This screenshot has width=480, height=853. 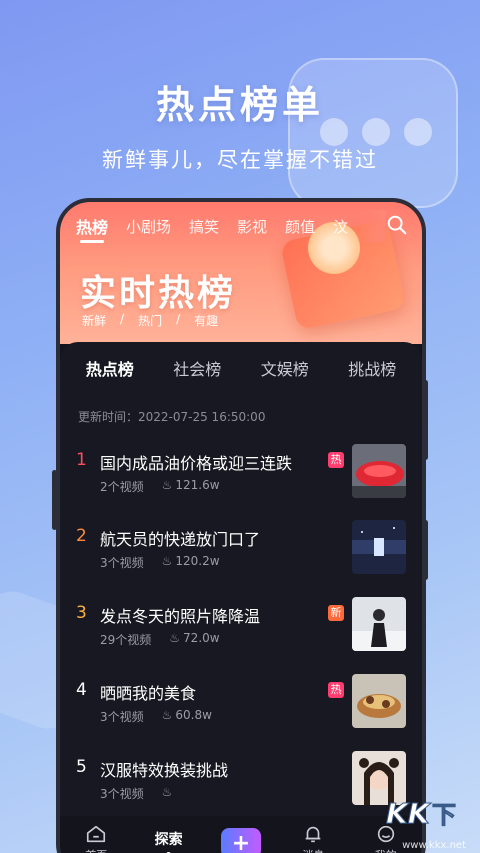 What do you see at coordinates (148, 693) in the screenshot?
I see `topic-title: 晒晒我的美食` at bounding box center [148, 693].